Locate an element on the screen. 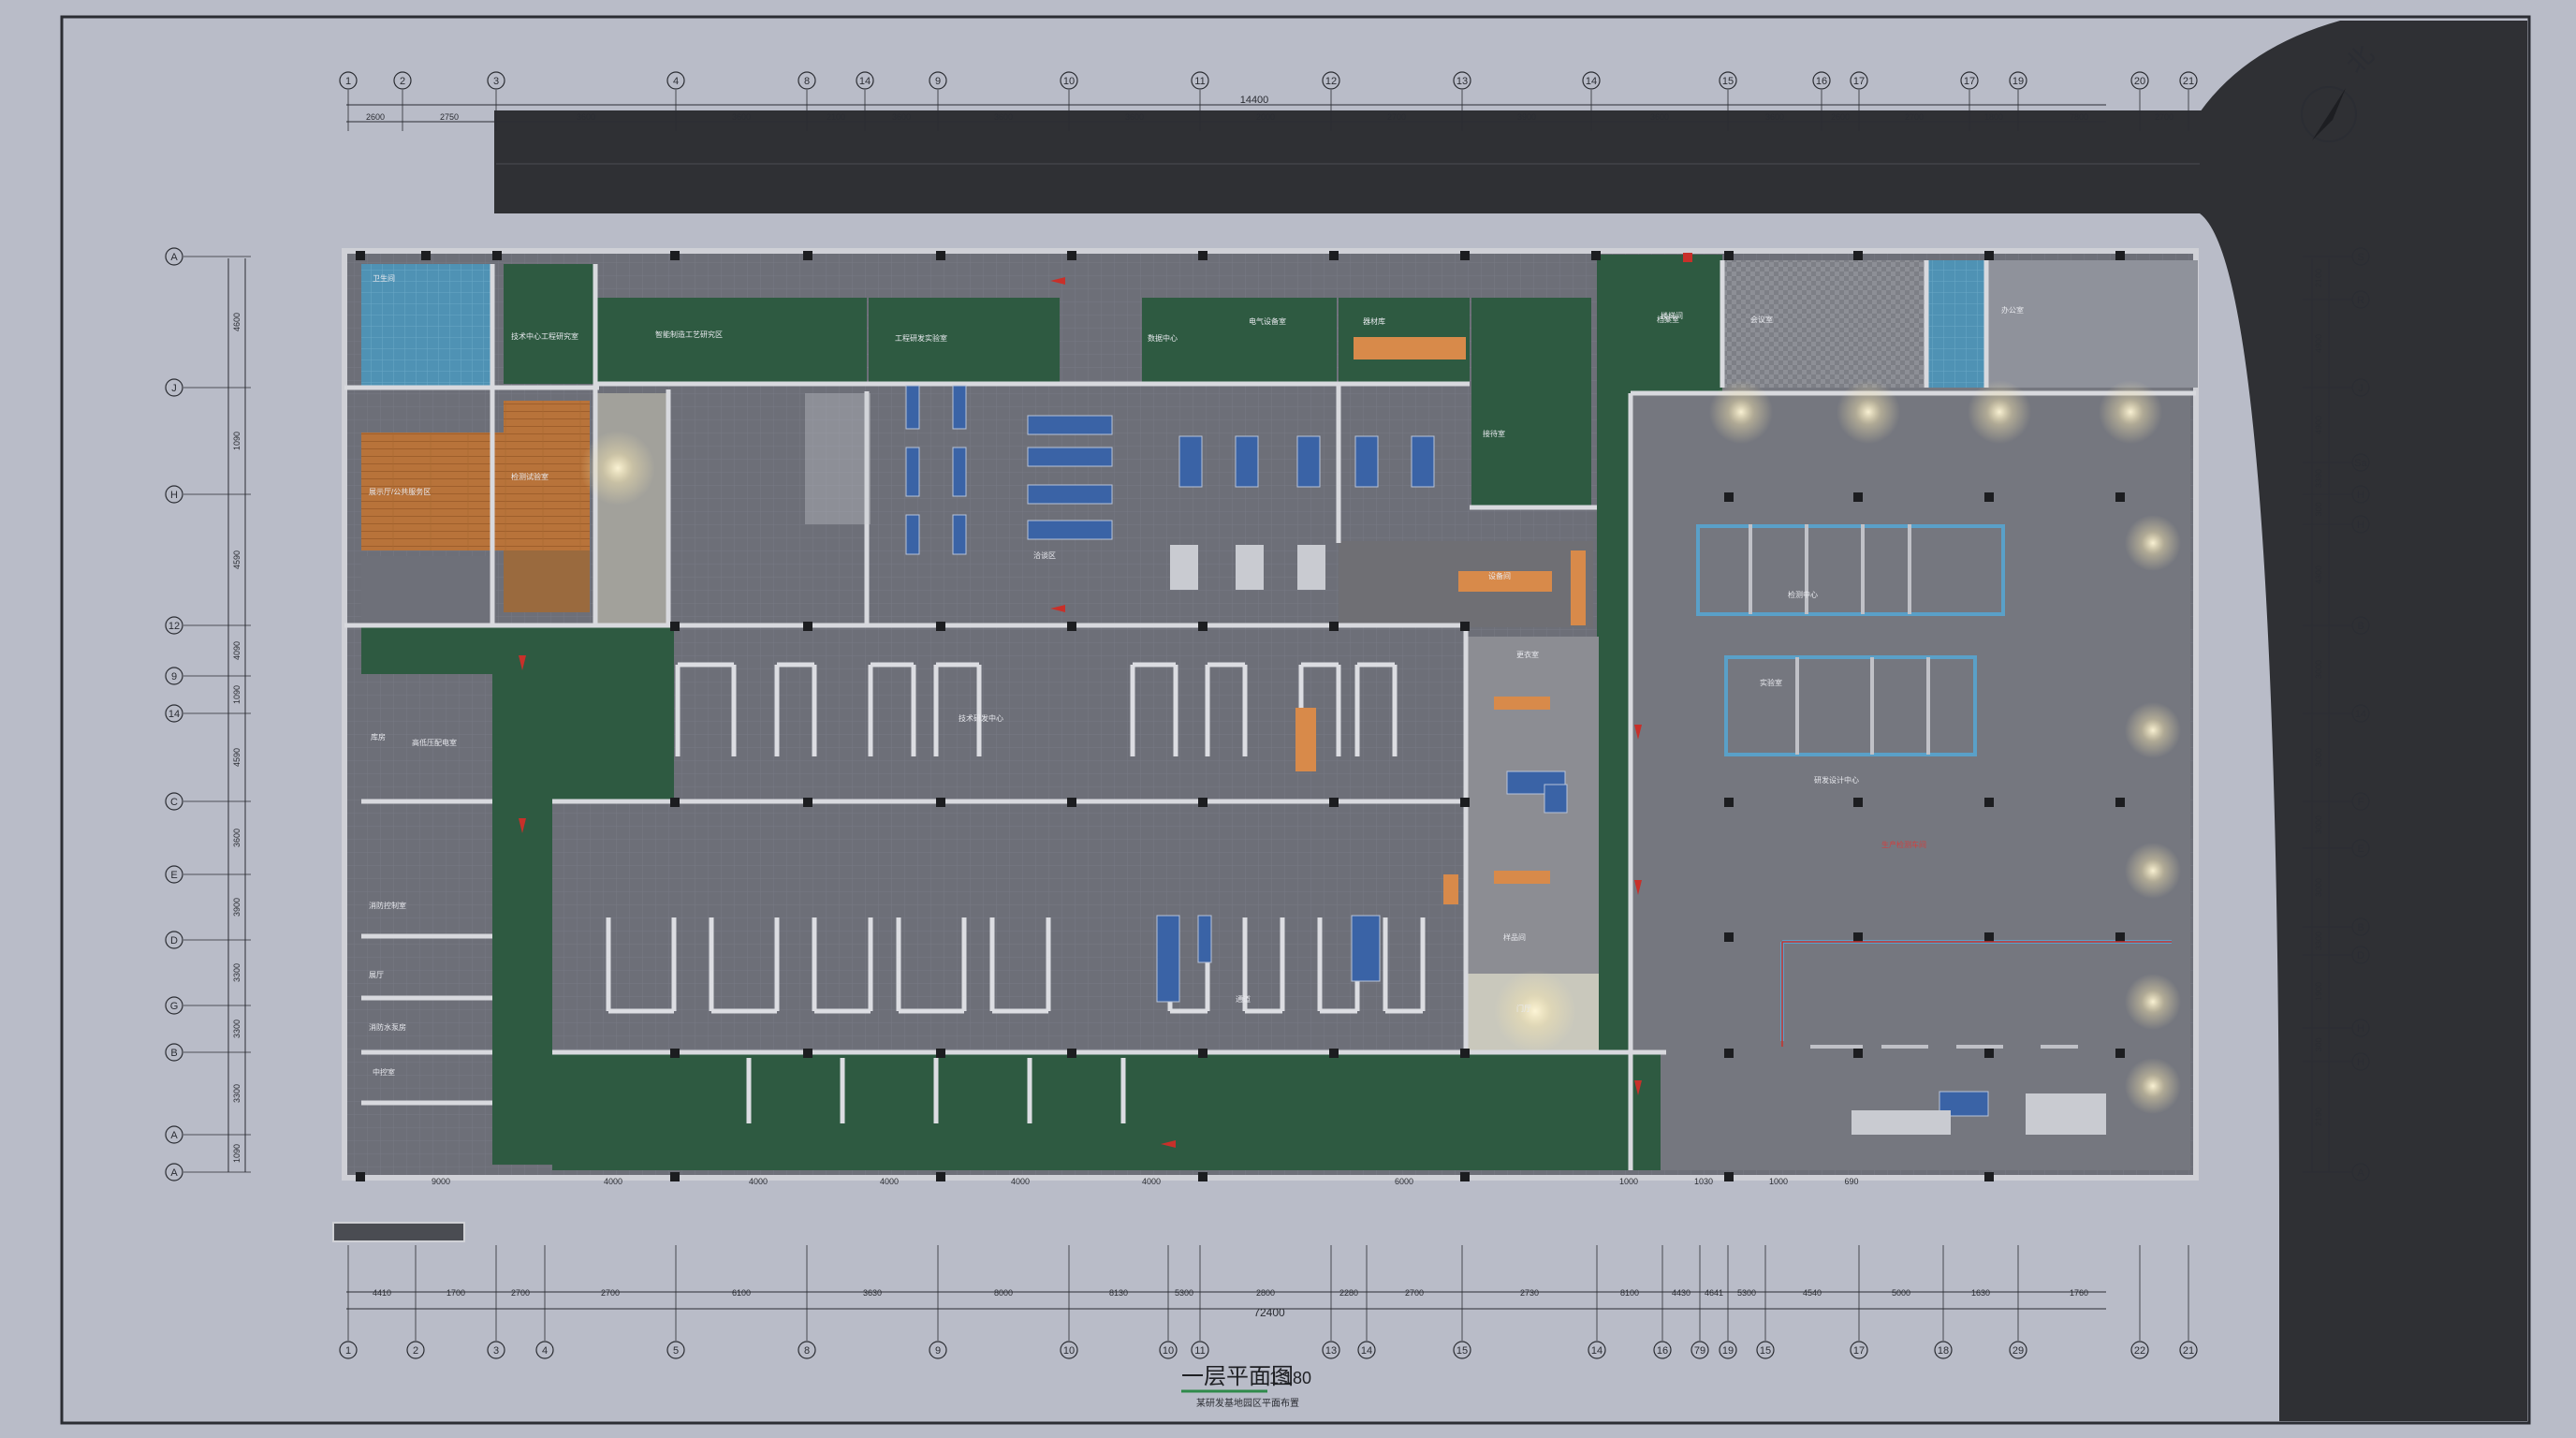 This screenshot has width=2576, height=1438. top-dimension: 1800 is located at coordinates (1994, 117).